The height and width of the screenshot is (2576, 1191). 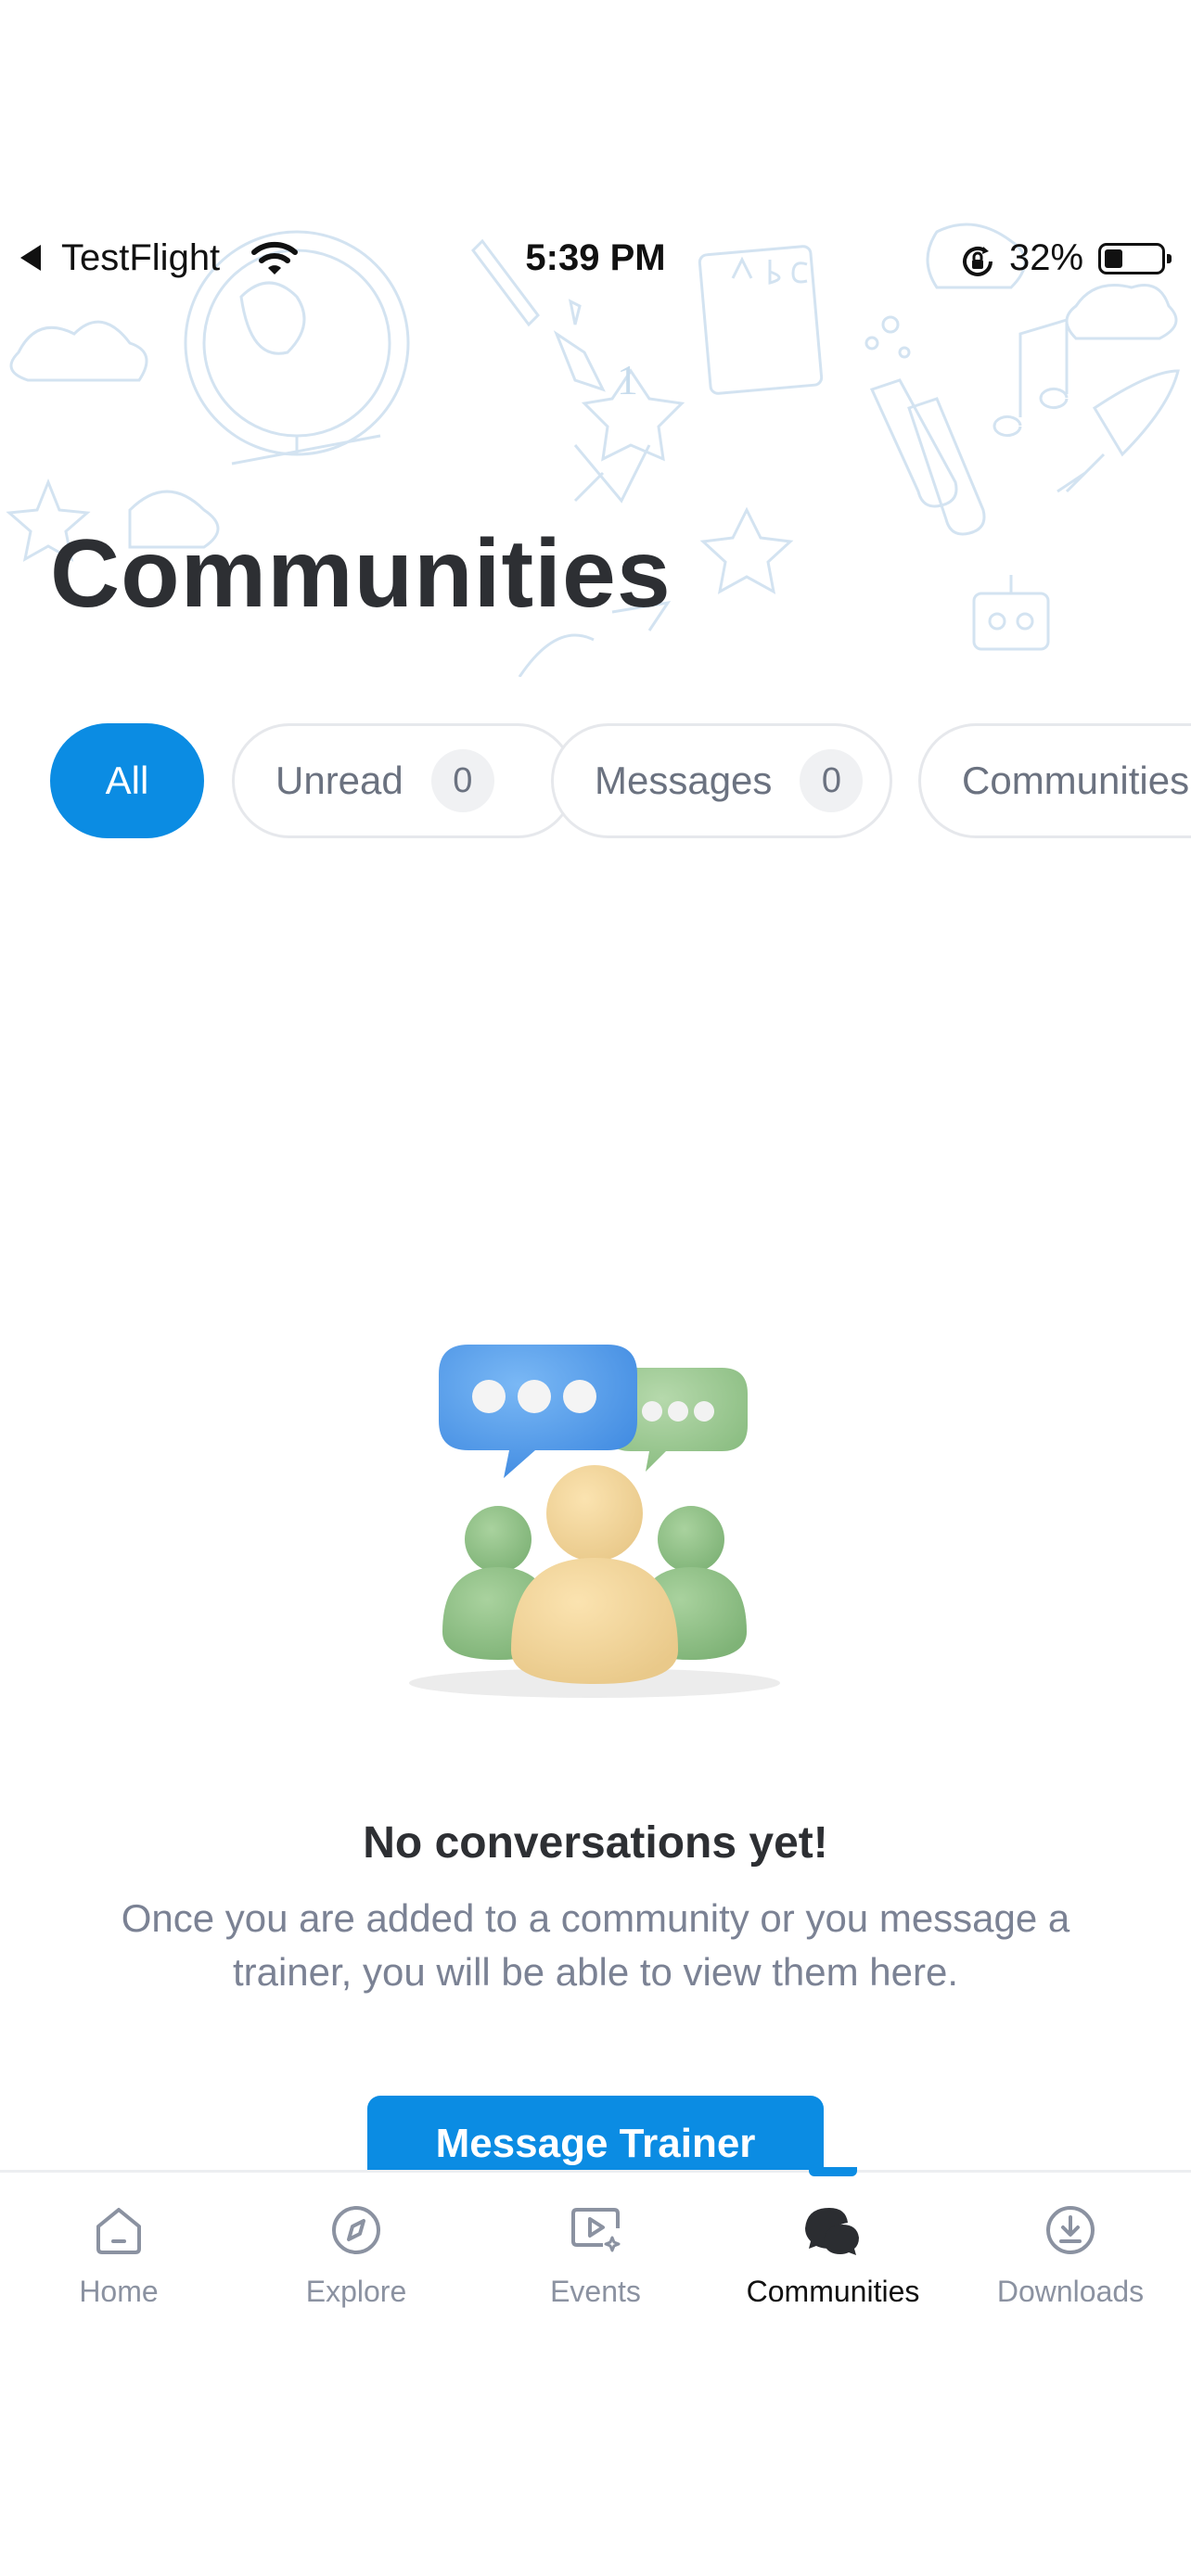 What do you see at coordinates (684, 780) in the screenshot?
I see `filter-chip-label: Messages` at bounding box center [684, 780].